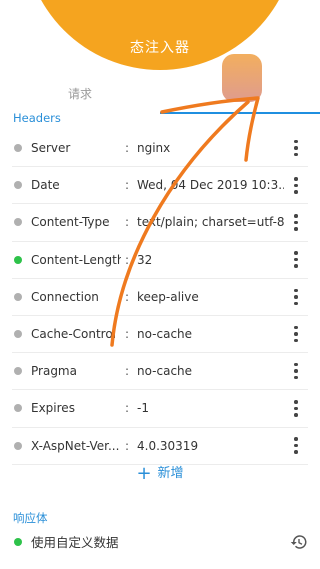  I want to click on header-name: Server, so click(51, 148).